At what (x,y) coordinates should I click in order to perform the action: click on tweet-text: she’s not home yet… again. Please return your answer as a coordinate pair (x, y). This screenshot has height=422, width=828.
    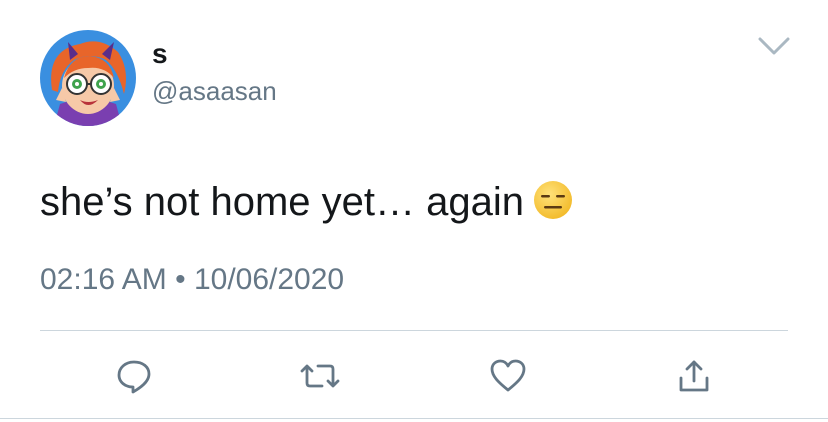
    Looking at the image, I should click on (282, 202).